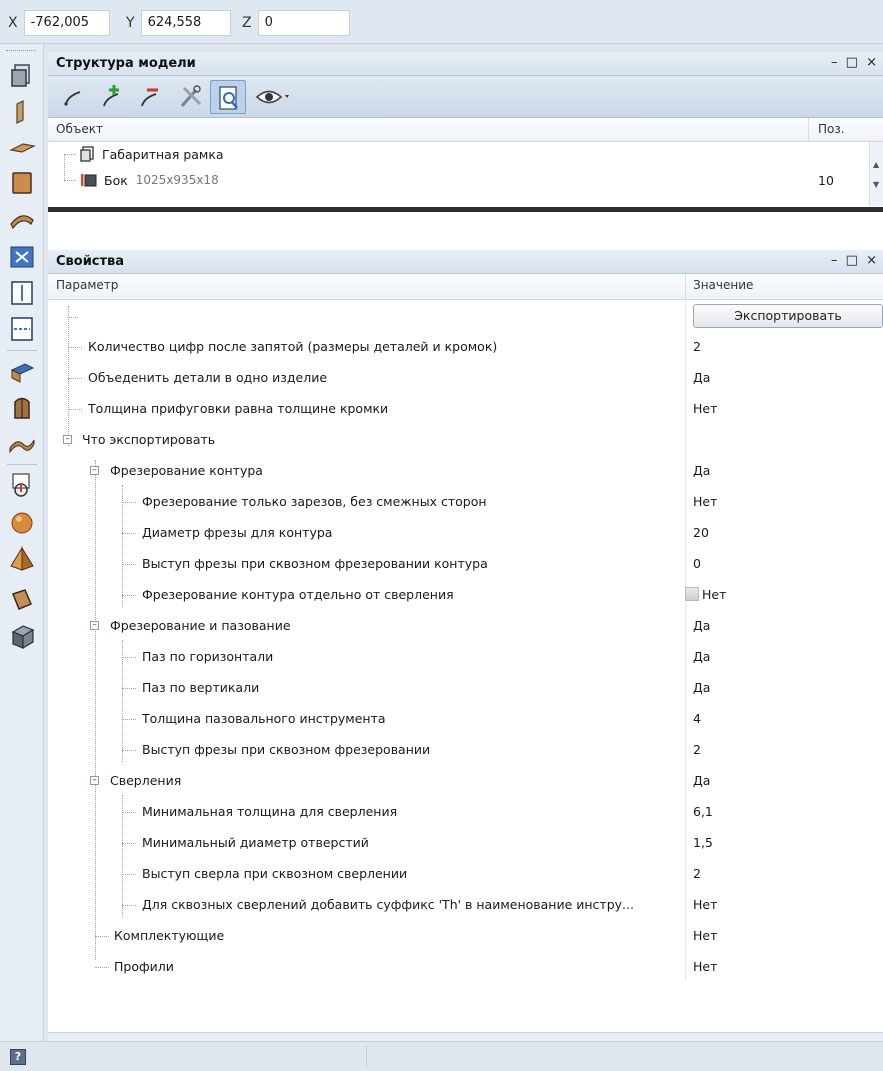  Describe the element at coordinates (21, 51) in the screenshot. I see `toolbar-grip` at that location.